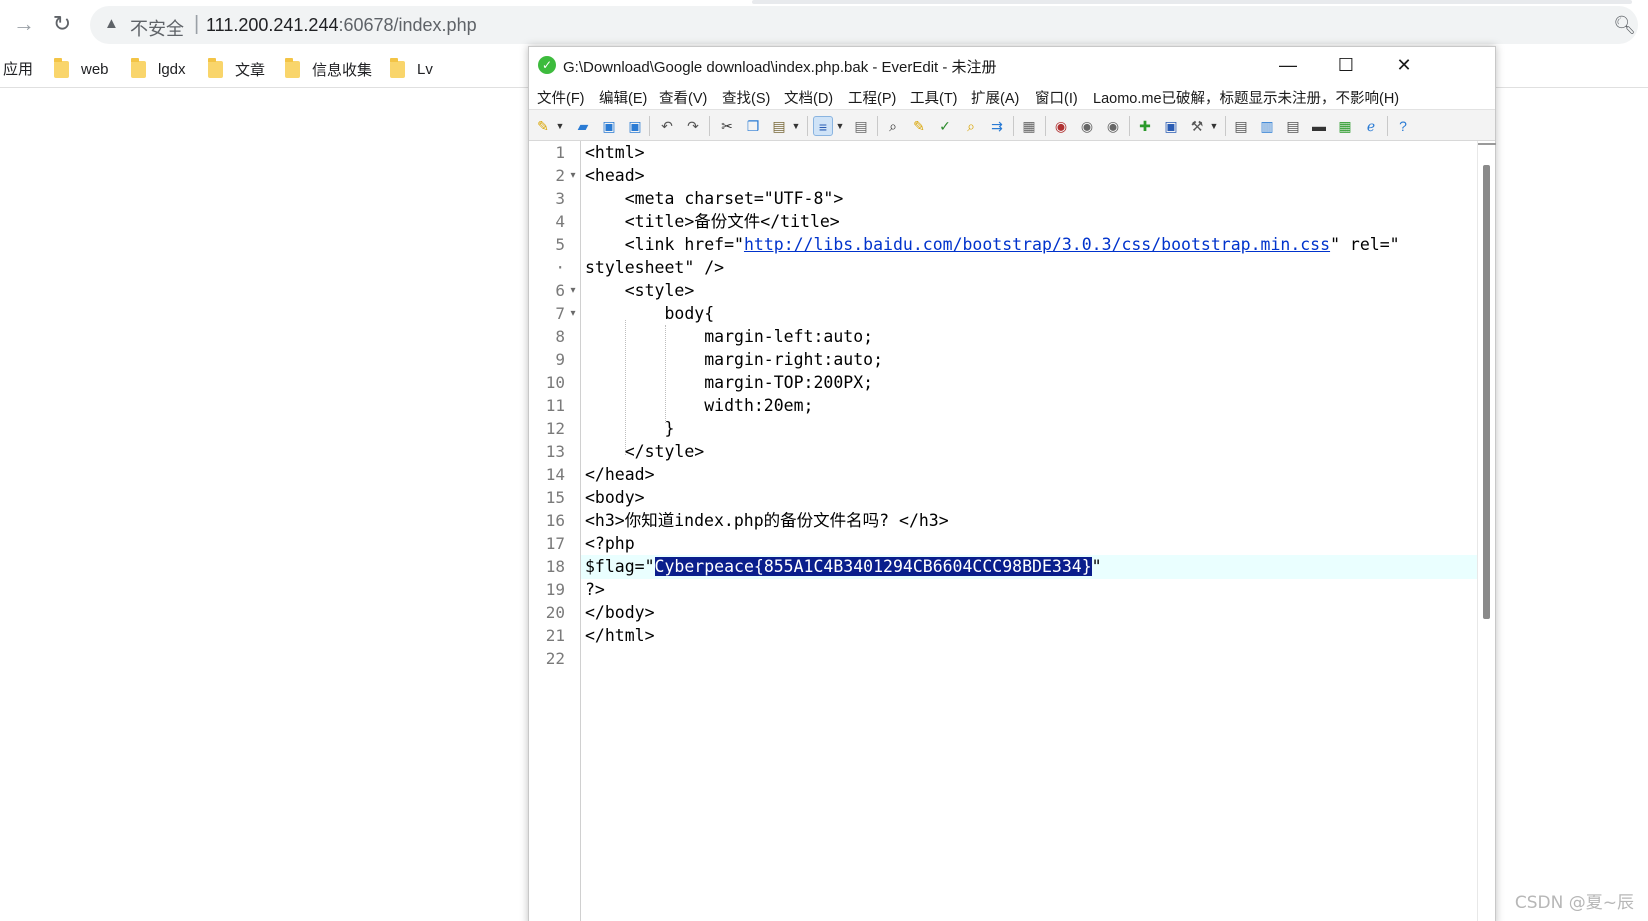 This screenshot has height=921, width=1648. I want to click on code-line: margin-left:auto;, so click(1029, 337).